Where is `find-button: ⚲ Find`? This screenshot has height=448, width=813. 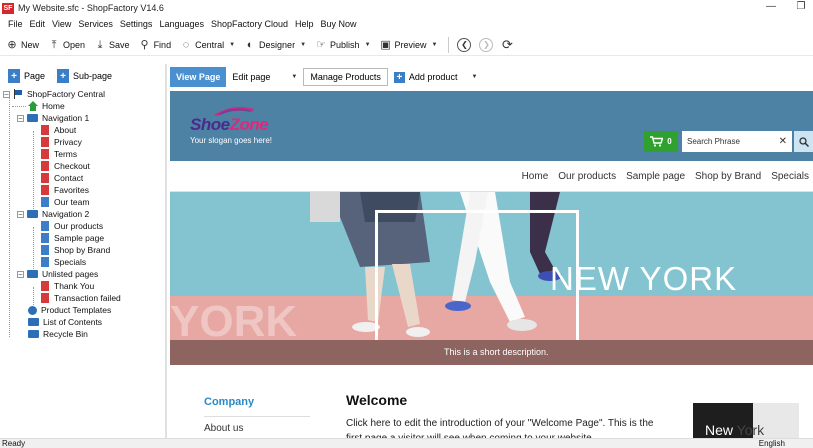 find-button: ⚲ Find is located at coordinates (155, 45).